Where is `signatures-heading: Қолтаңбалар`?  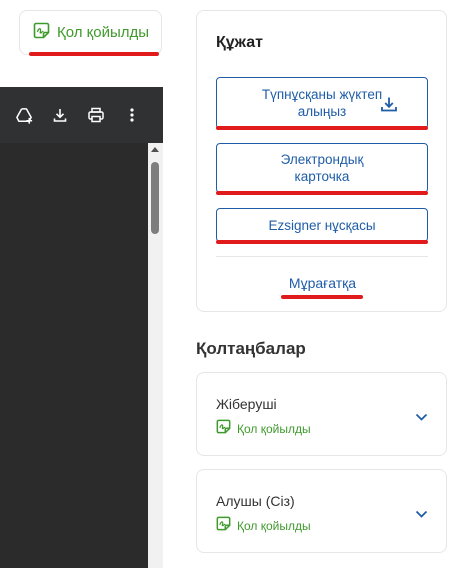
signatures-heading: Қолтаңбалар is located at coordinates (251, 348).